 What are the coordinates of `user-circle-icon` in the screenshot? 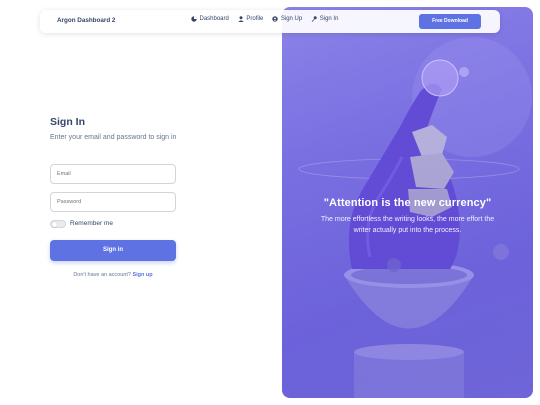 It's located at (275, 19).